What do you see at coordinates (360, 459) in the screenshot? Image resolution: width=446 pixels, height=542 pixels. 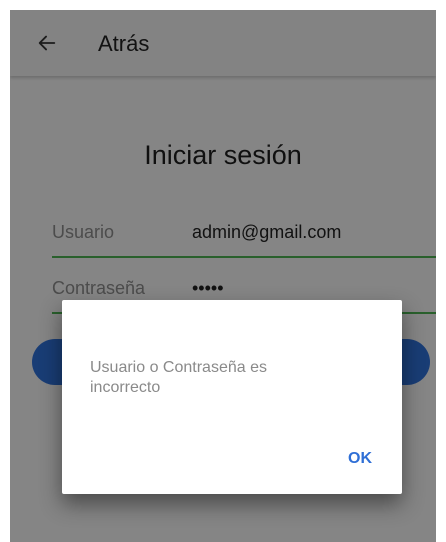 I see `ok-button: OK` at bounding box center [360, 459].